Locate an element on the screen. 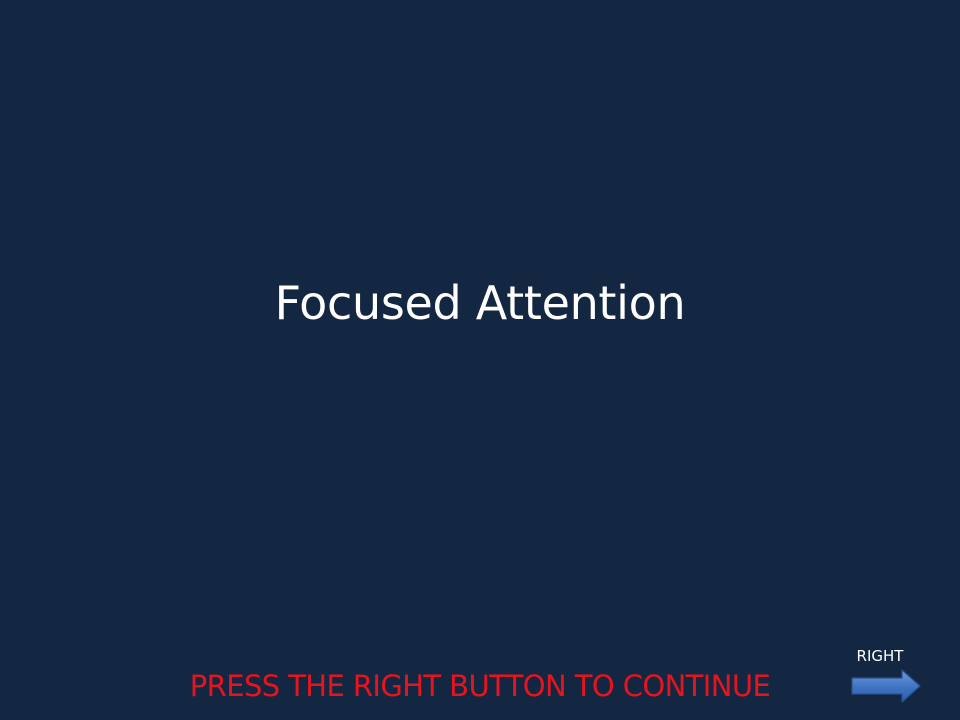  right-button is located at coordinates (886, 686).